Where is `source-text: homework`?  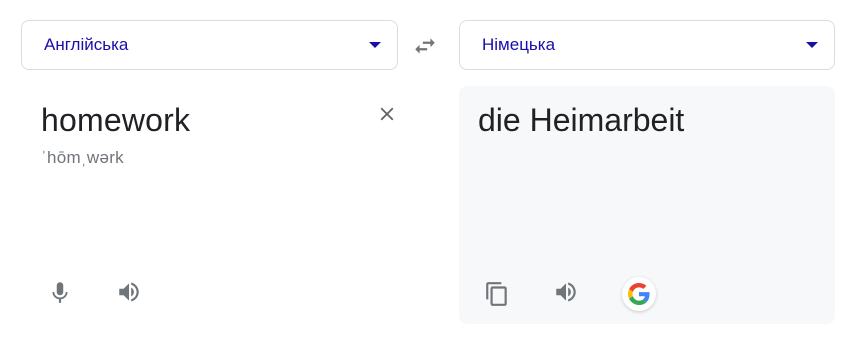
source-text: homework is located at coordinates (115, 120).